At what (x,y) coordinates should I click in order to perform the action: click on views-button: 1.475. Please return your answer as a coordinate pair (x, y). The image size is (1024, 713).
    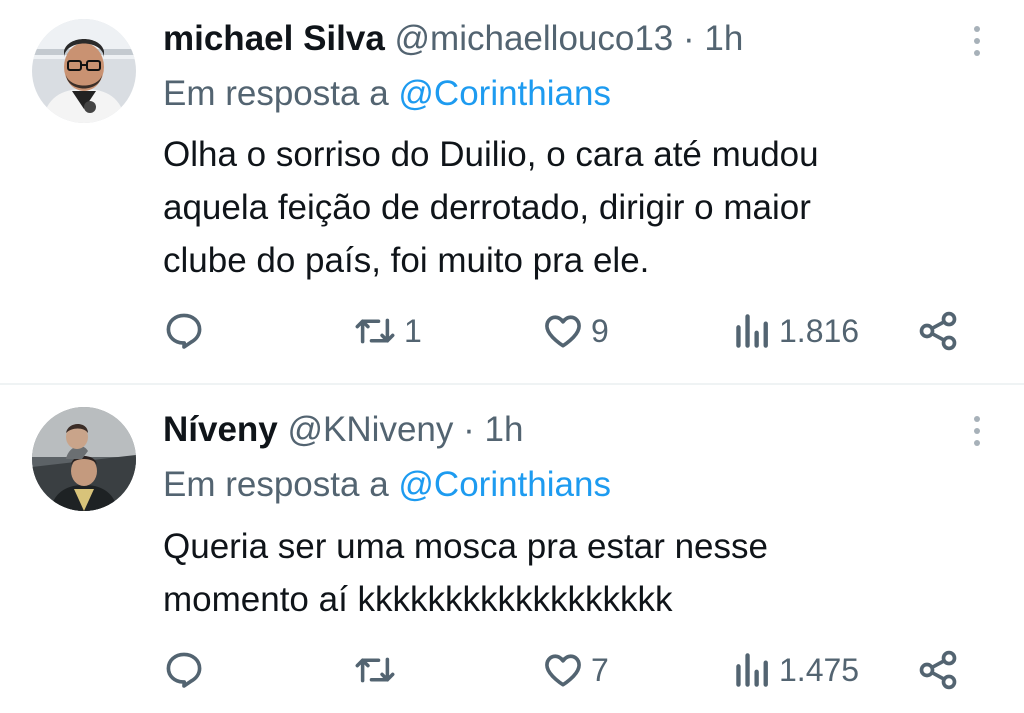
    Looking at the image, I should click on (796, 670).